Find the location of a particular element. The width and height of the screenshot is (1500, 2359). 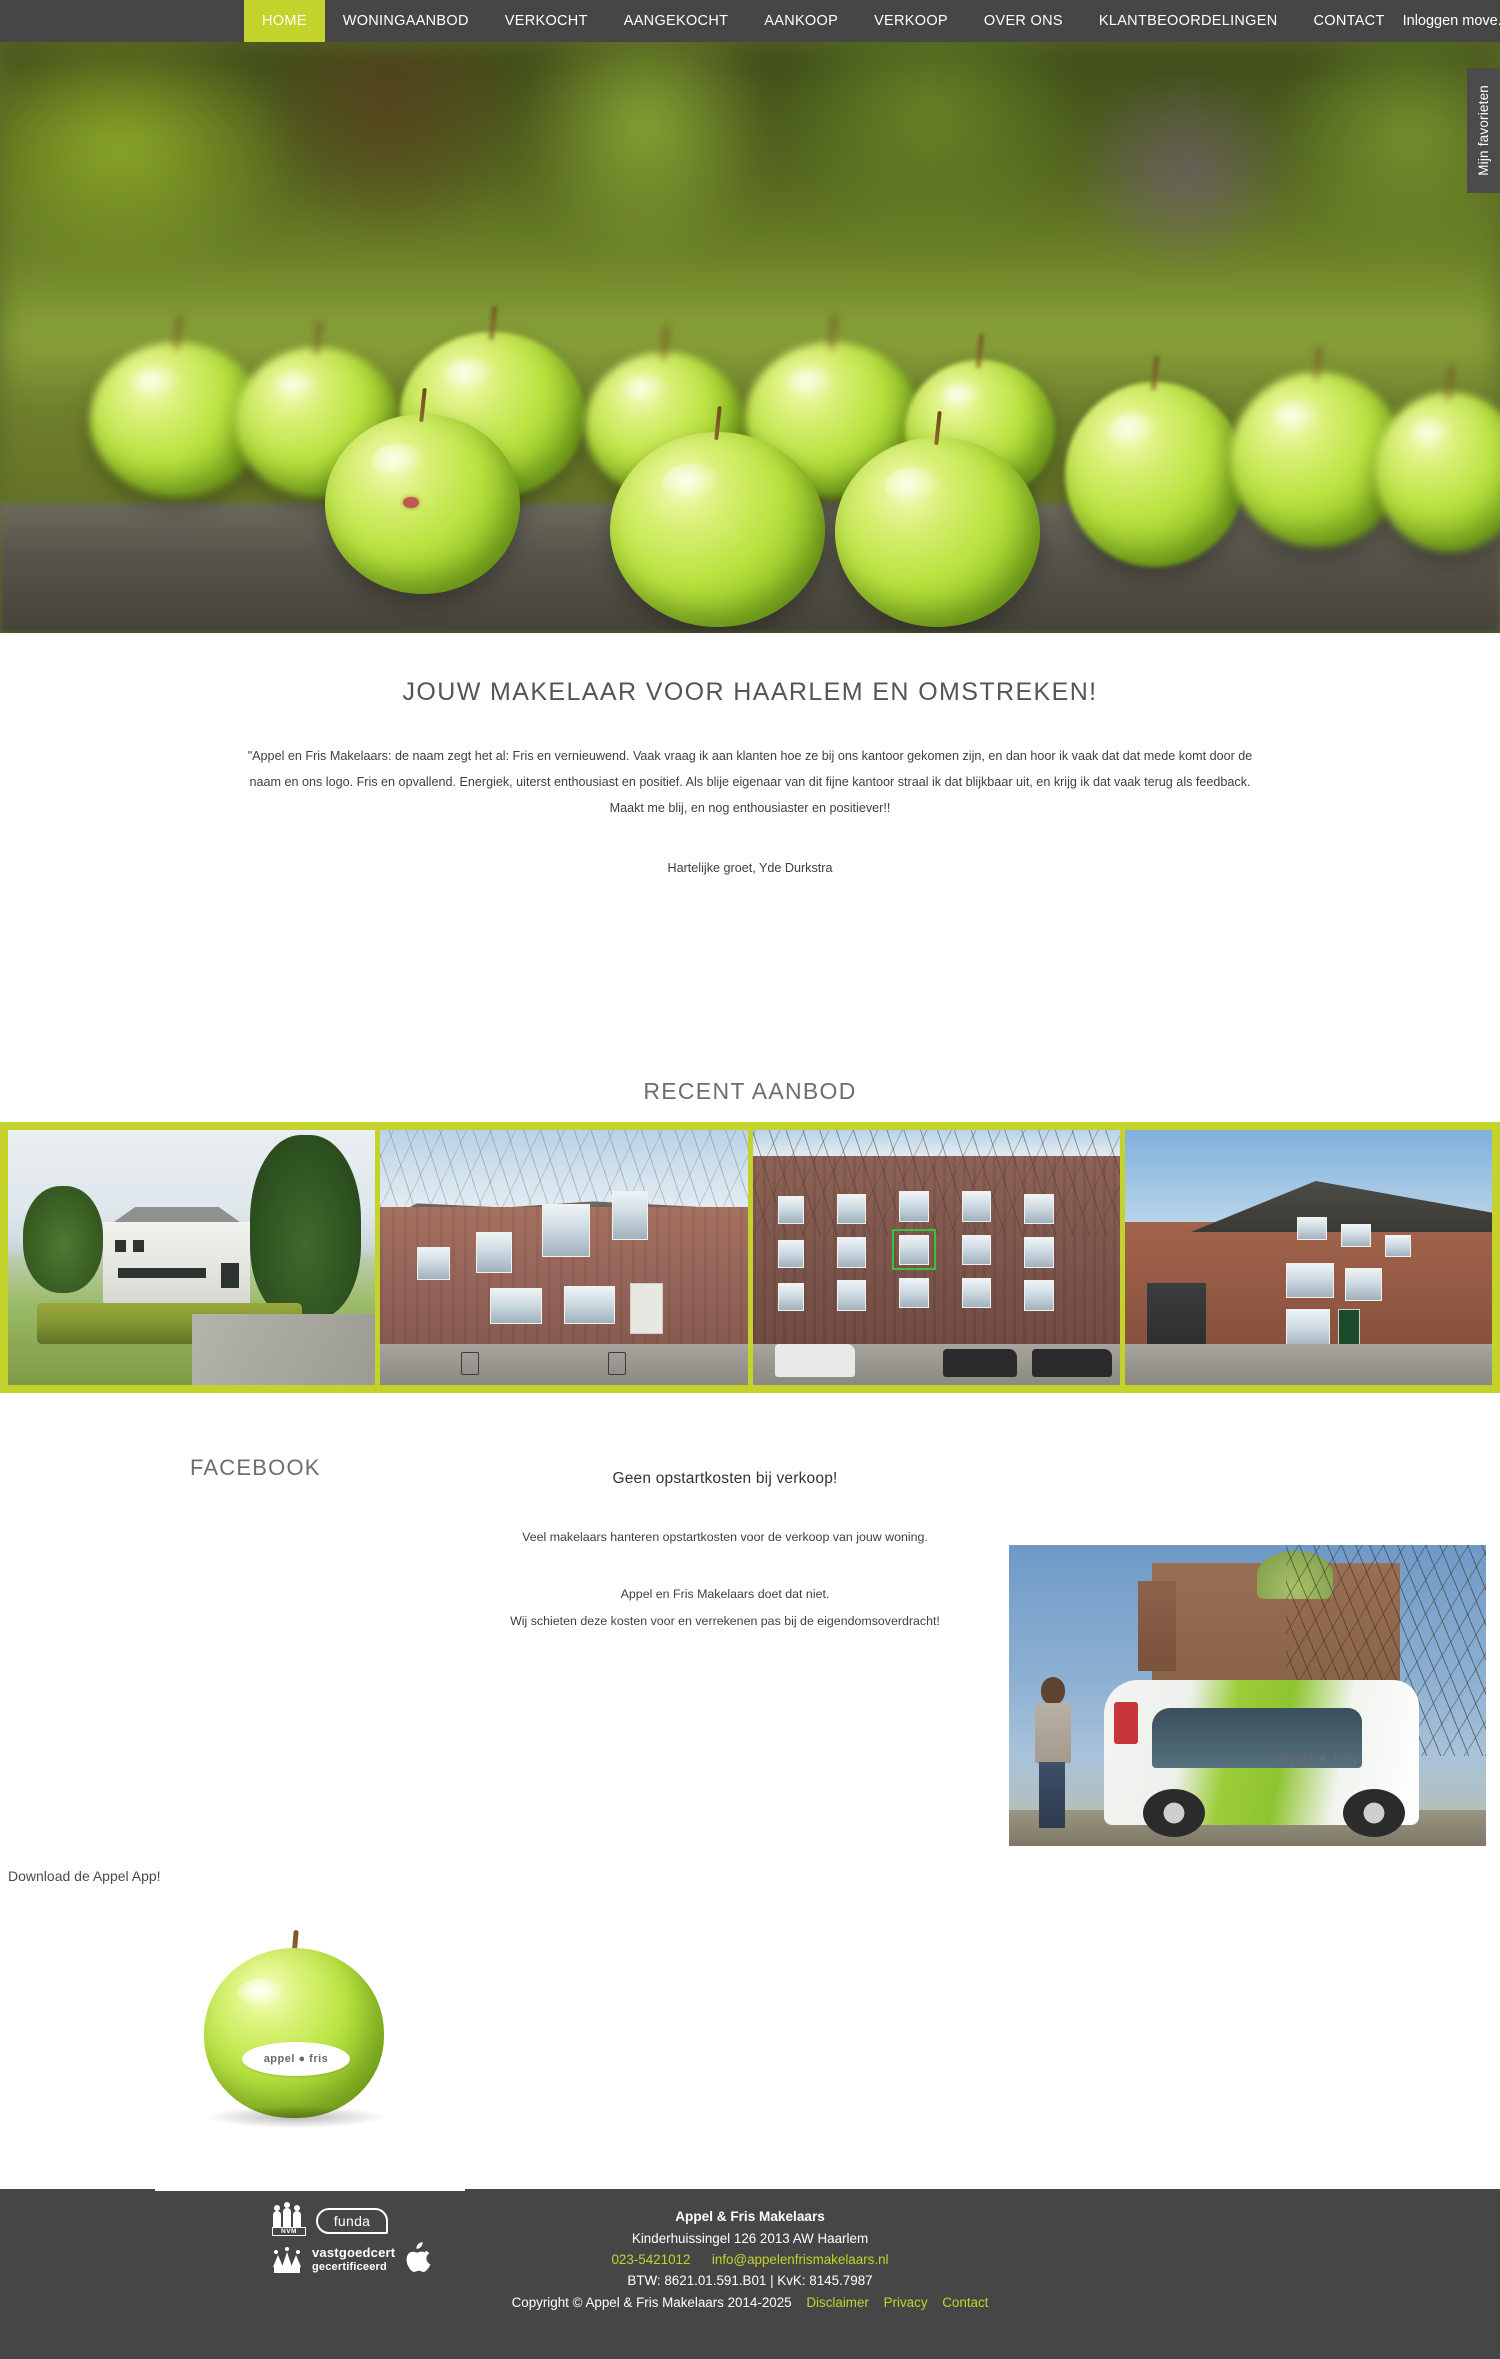

nav-left-spacer is located at coordinates (122, 21).